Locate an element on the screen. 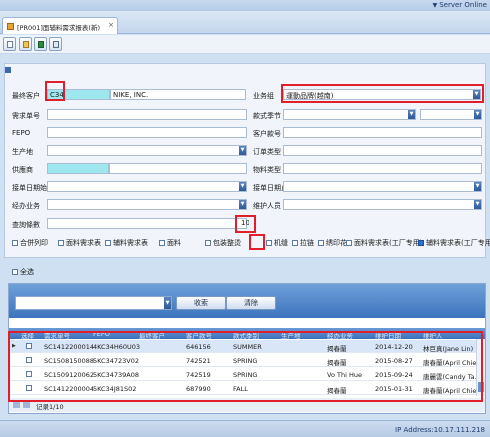 Image resolution: width=490 pixels, height=437 pixels. query-rows-highlight is located at coordinates (245, 224).